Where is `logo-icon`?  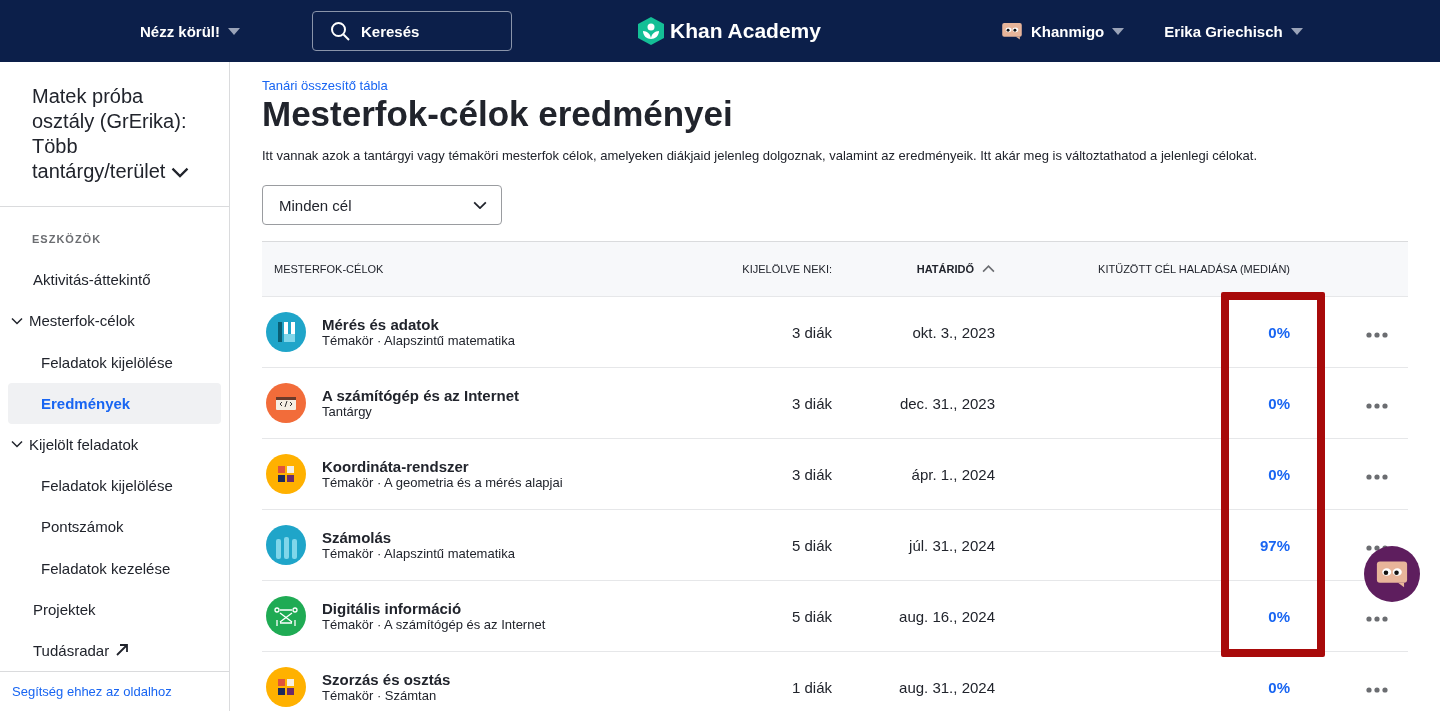 logo-icon is located at coordinates (651, 31).